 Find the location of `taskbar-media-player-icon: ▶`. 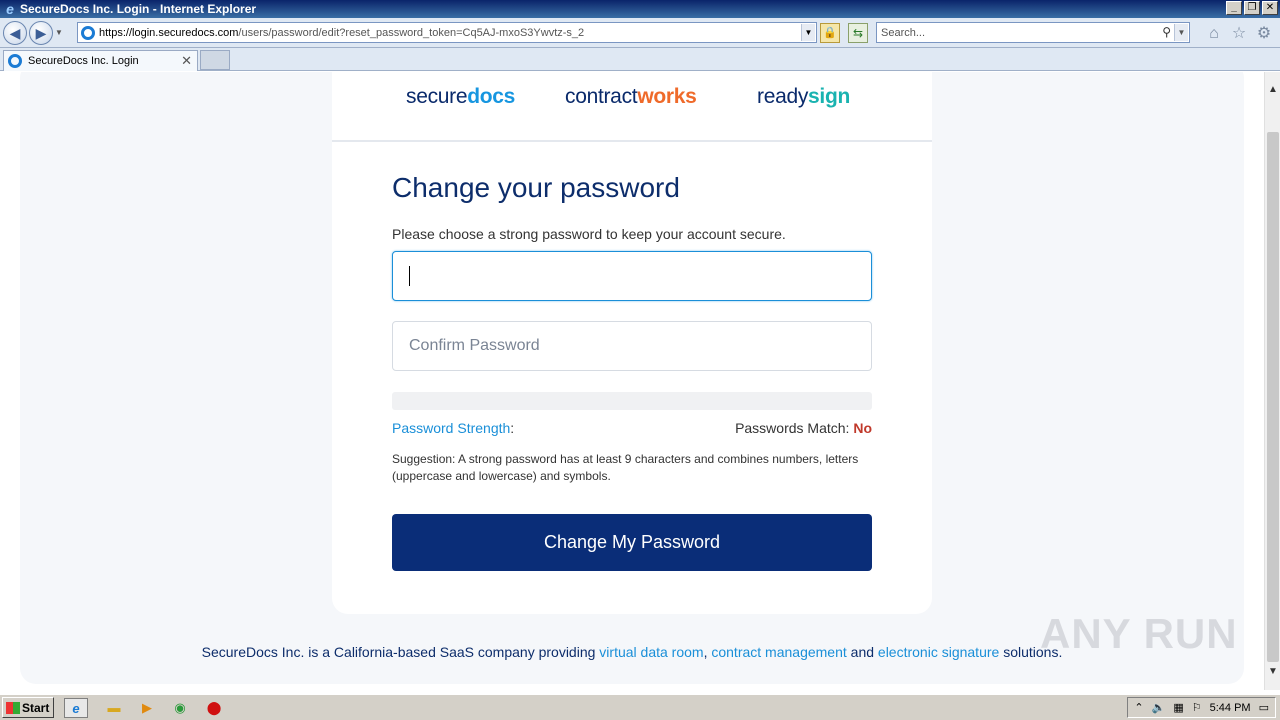

taskbar-media-player-icon: ▶ is located at coordinates (147, 708).